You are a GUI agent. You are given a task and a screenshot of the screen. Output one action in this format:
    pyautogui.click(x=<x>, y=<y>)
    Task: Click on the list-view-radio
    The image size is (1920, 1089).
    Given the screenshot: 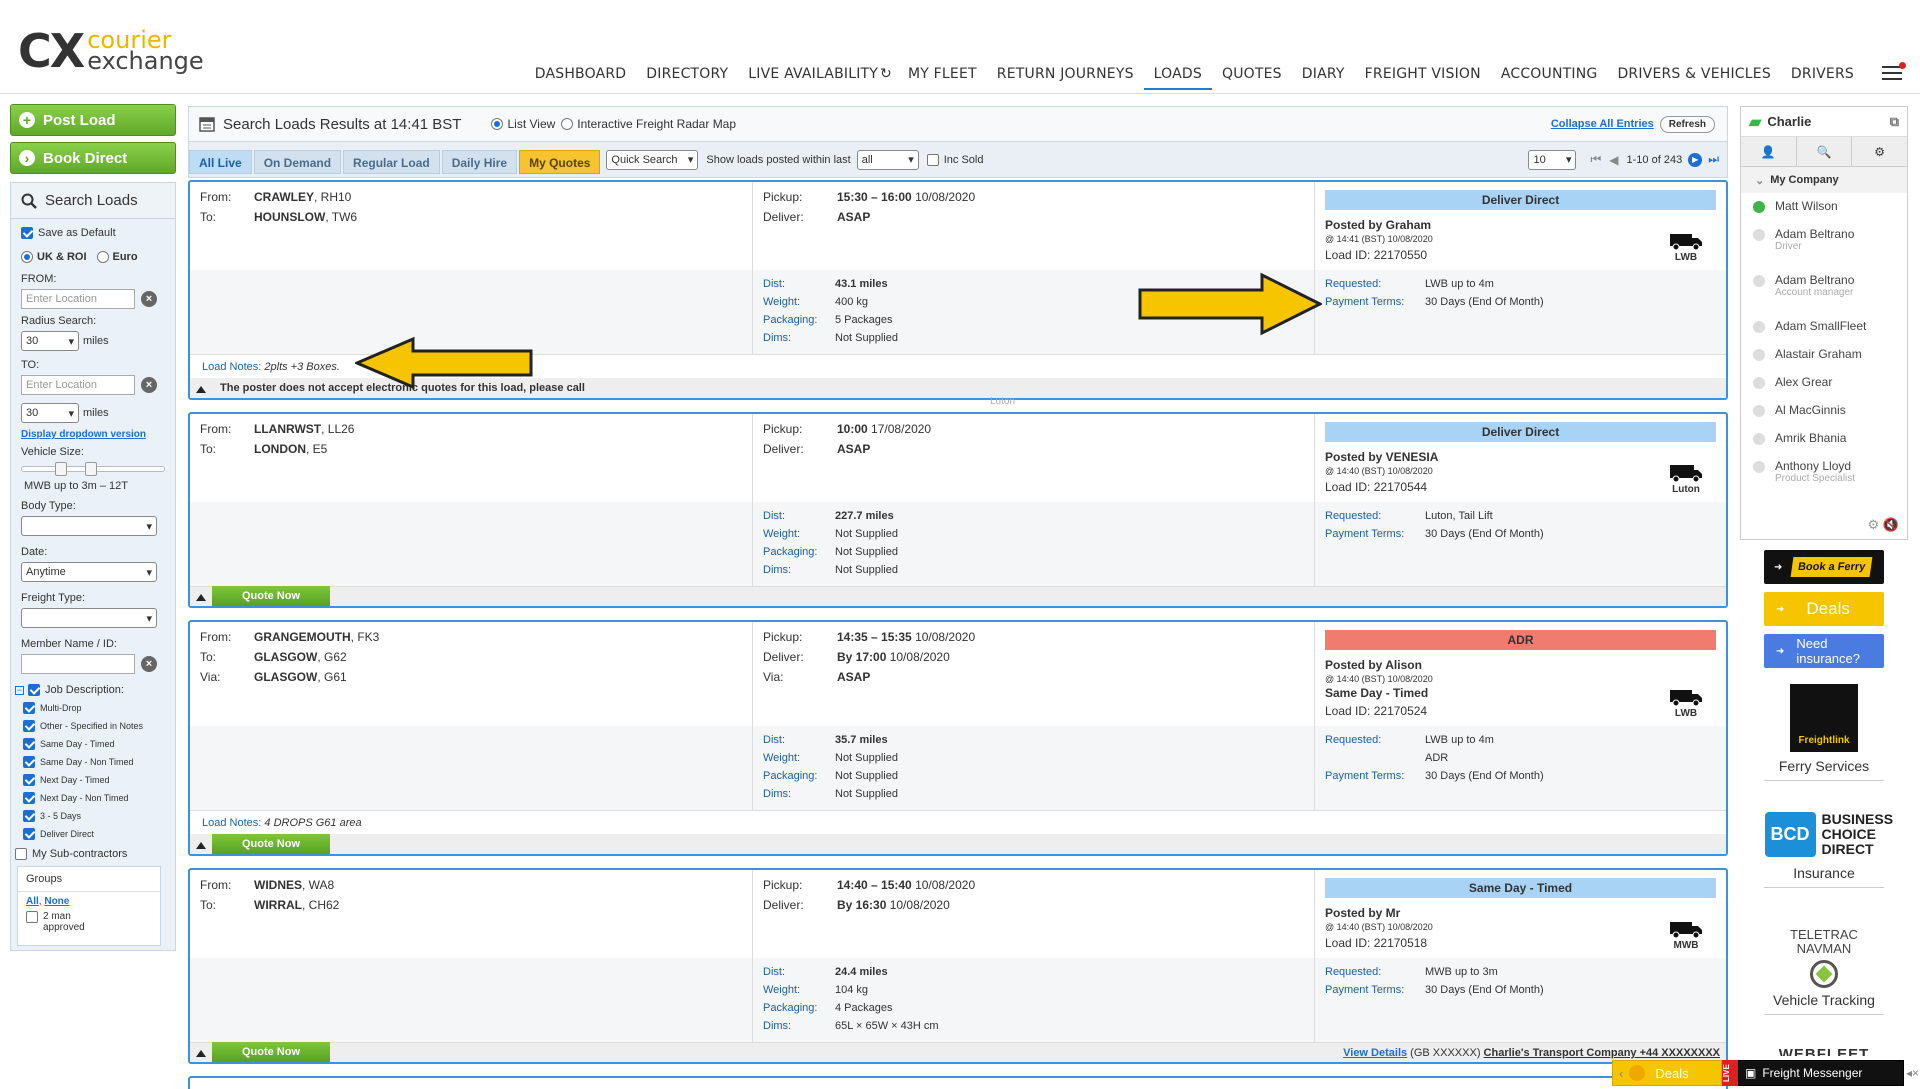 What is the action you would take?
    pyautogui.click(x=497, y=124)
    